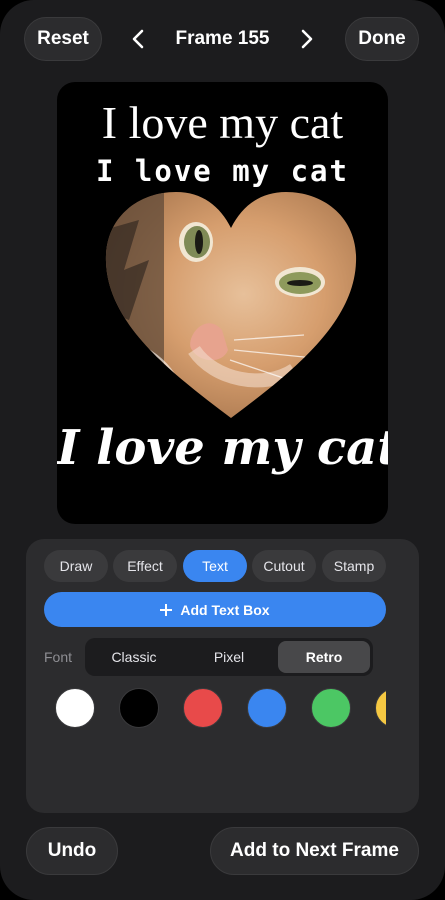 Image resolution: width=445 pixels, height=900 pixels. I want to click on tab-effect: Effect, so click(145, 566).